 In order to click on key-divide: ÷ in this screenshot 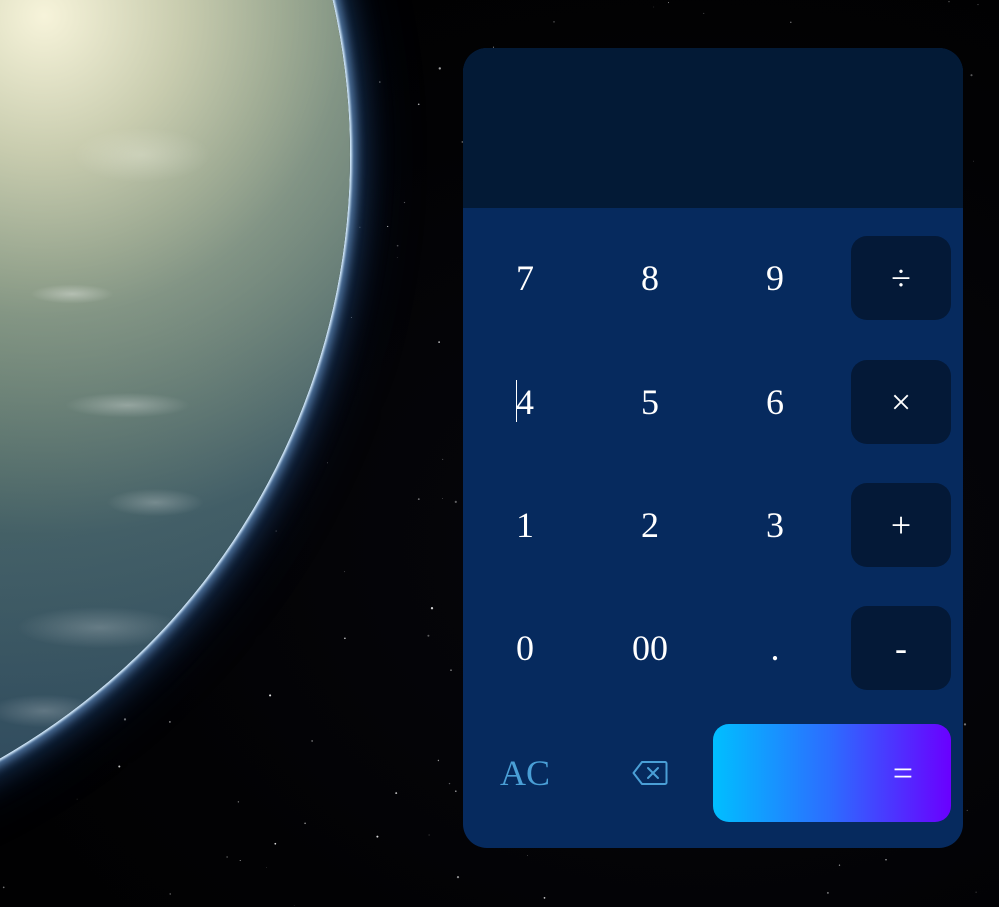, I will do `click(901, 278)`.